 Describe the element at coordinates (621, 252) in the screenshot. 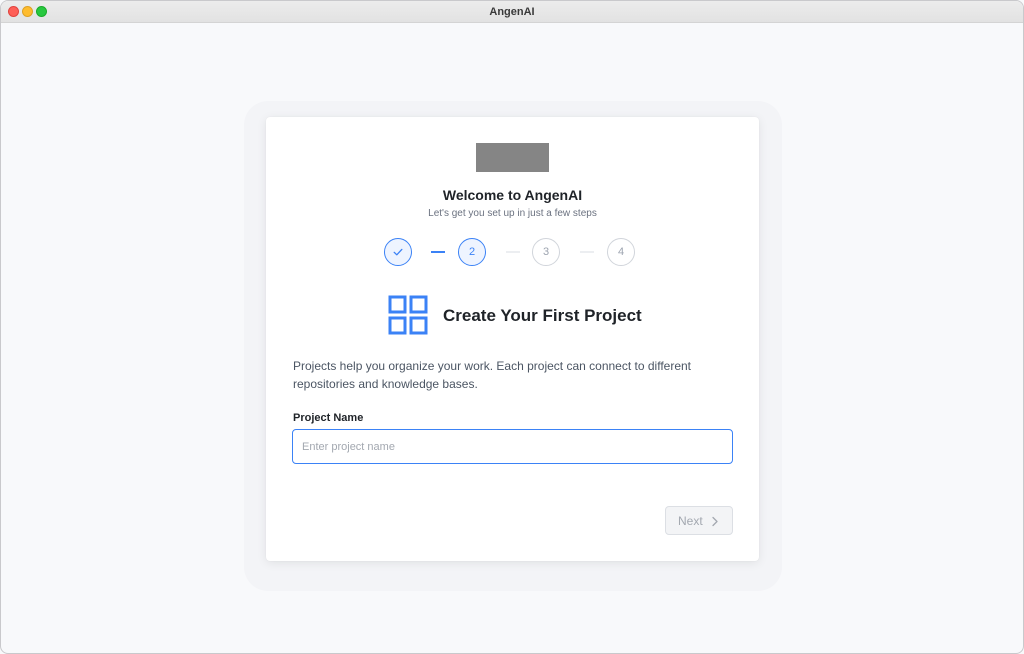

I see `step-4: 4` at that location.